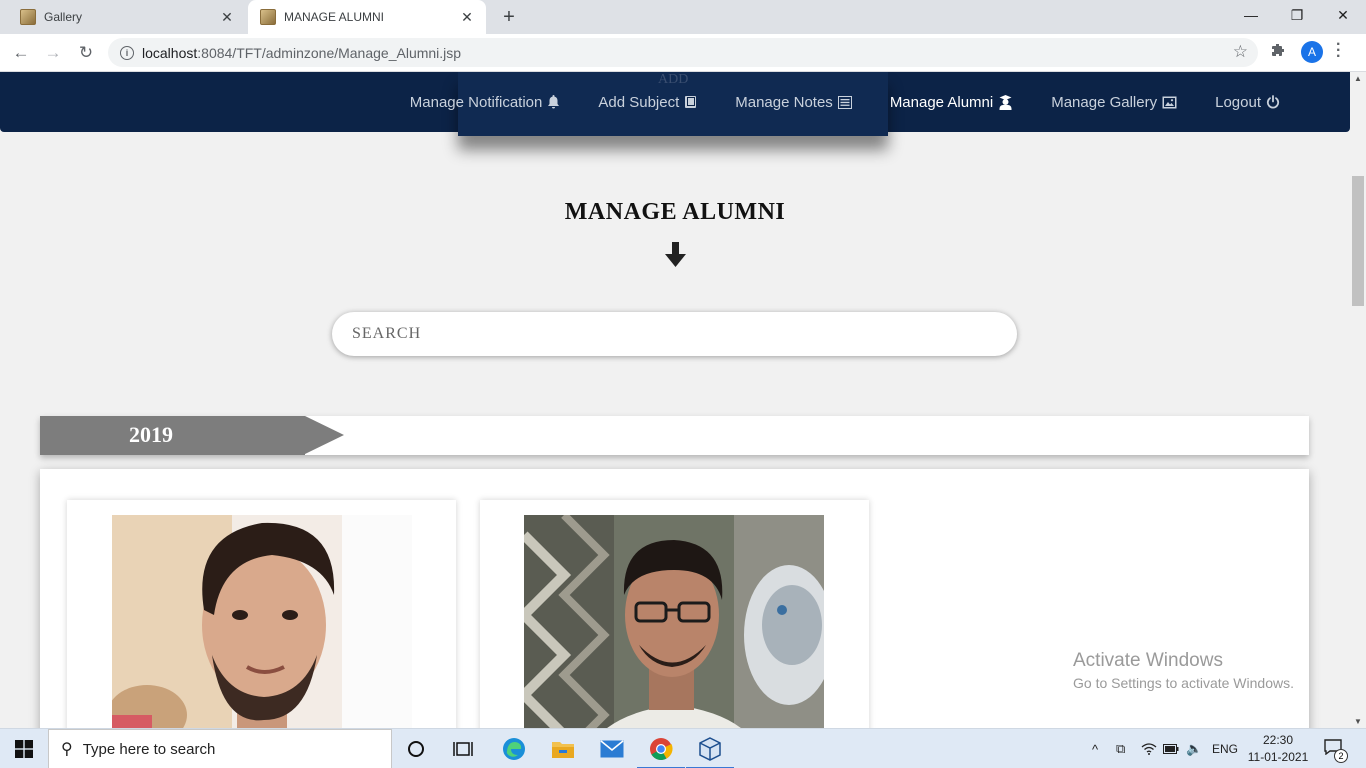 This screenshot has width=1366, height=768. Describe the element at coordinates (844, 102) in the screenshot. I see `list-icon` at that location.